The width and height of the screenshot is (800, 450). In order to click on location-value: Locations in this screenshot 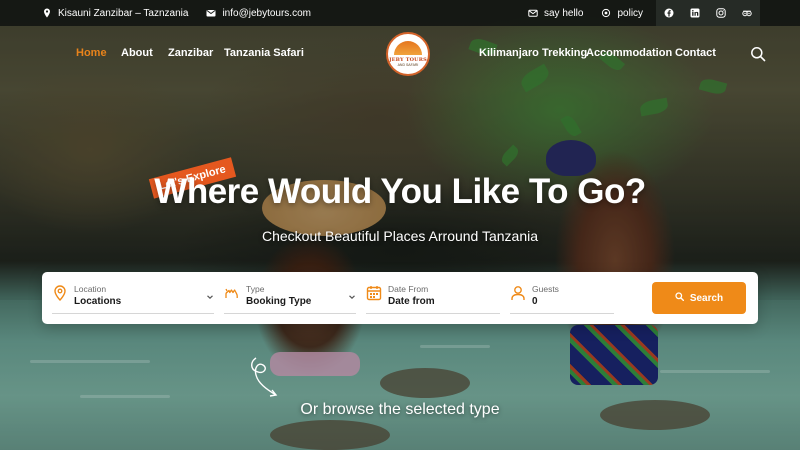, I will do `click(98, 301)`.